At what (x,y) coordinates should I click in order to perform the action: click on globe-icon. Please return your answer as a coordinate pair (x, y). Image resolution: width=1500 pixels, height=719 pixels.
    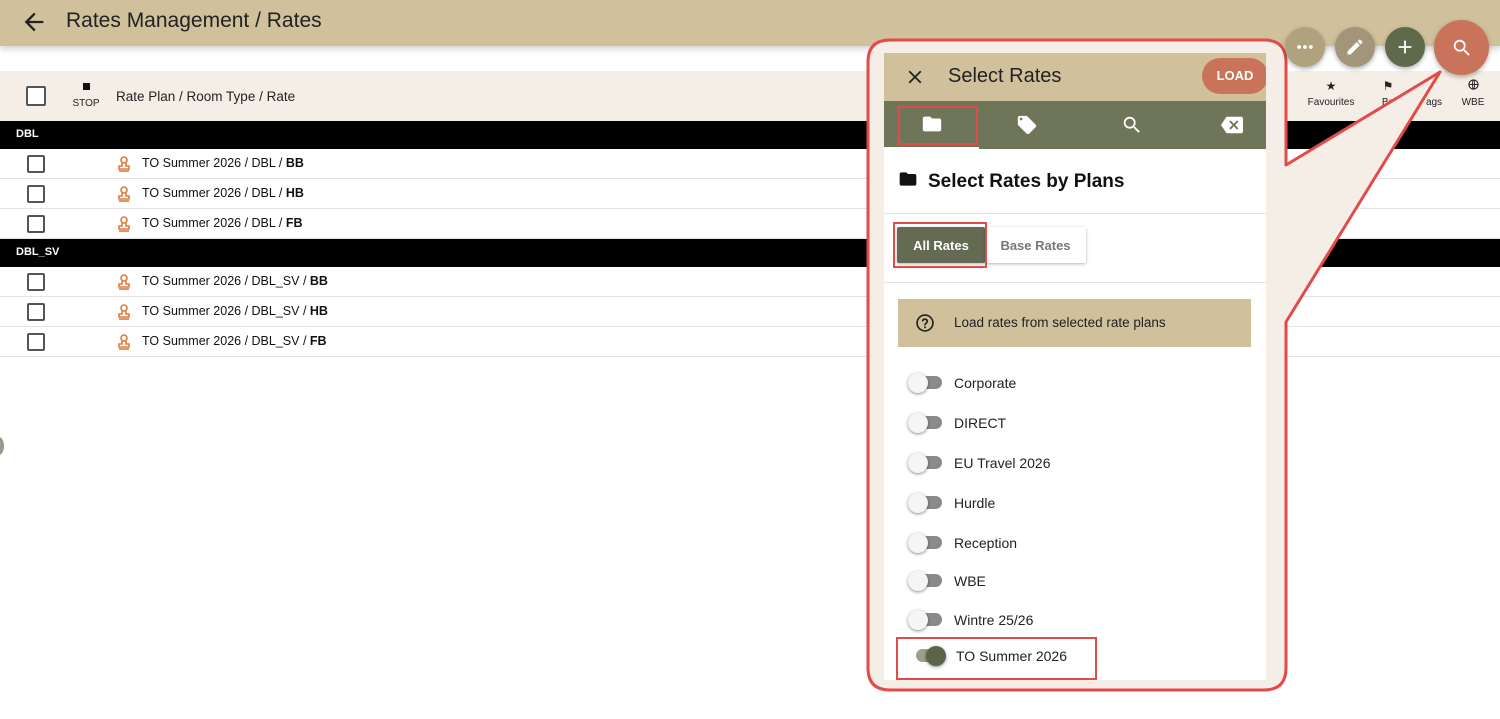
    Looking at the image, I should click on (1473, 86).